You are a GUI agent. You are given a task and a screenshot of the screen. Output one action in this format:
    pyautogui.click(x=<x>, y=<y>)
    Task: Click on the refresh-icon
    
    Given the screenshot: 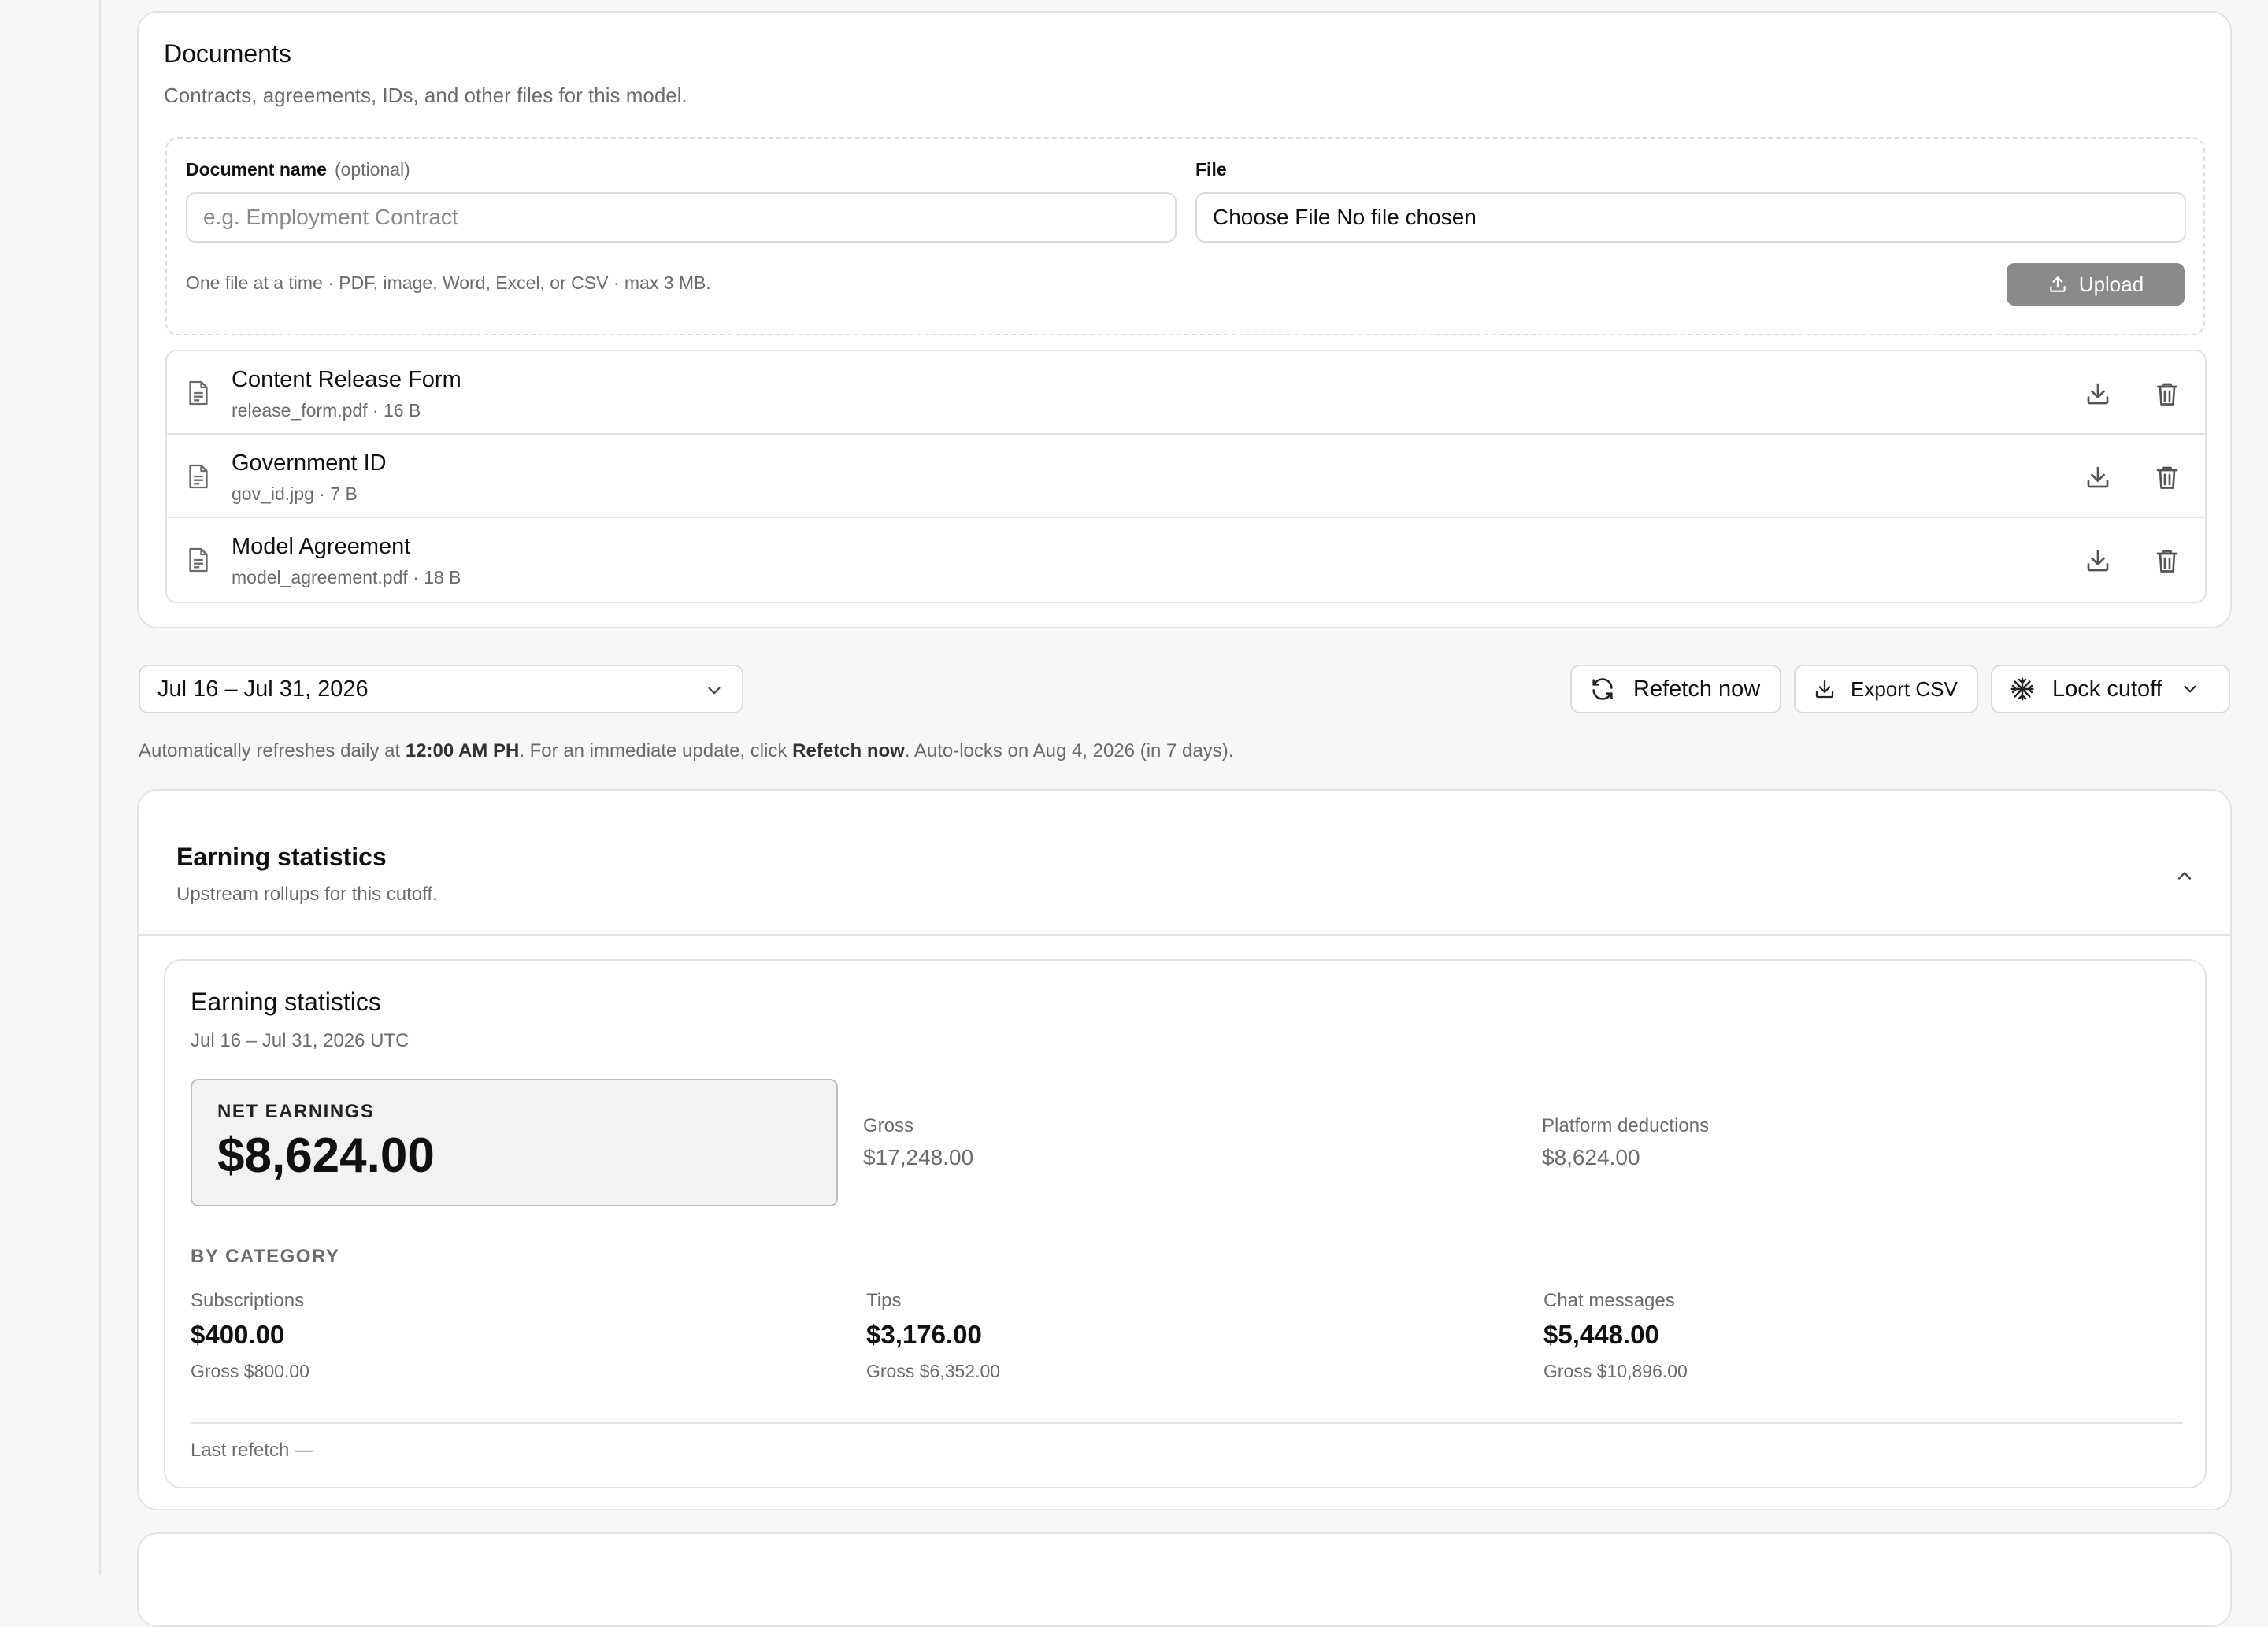 What is the action you would take?
    pyautogui.click(x=1602, y=689)
    